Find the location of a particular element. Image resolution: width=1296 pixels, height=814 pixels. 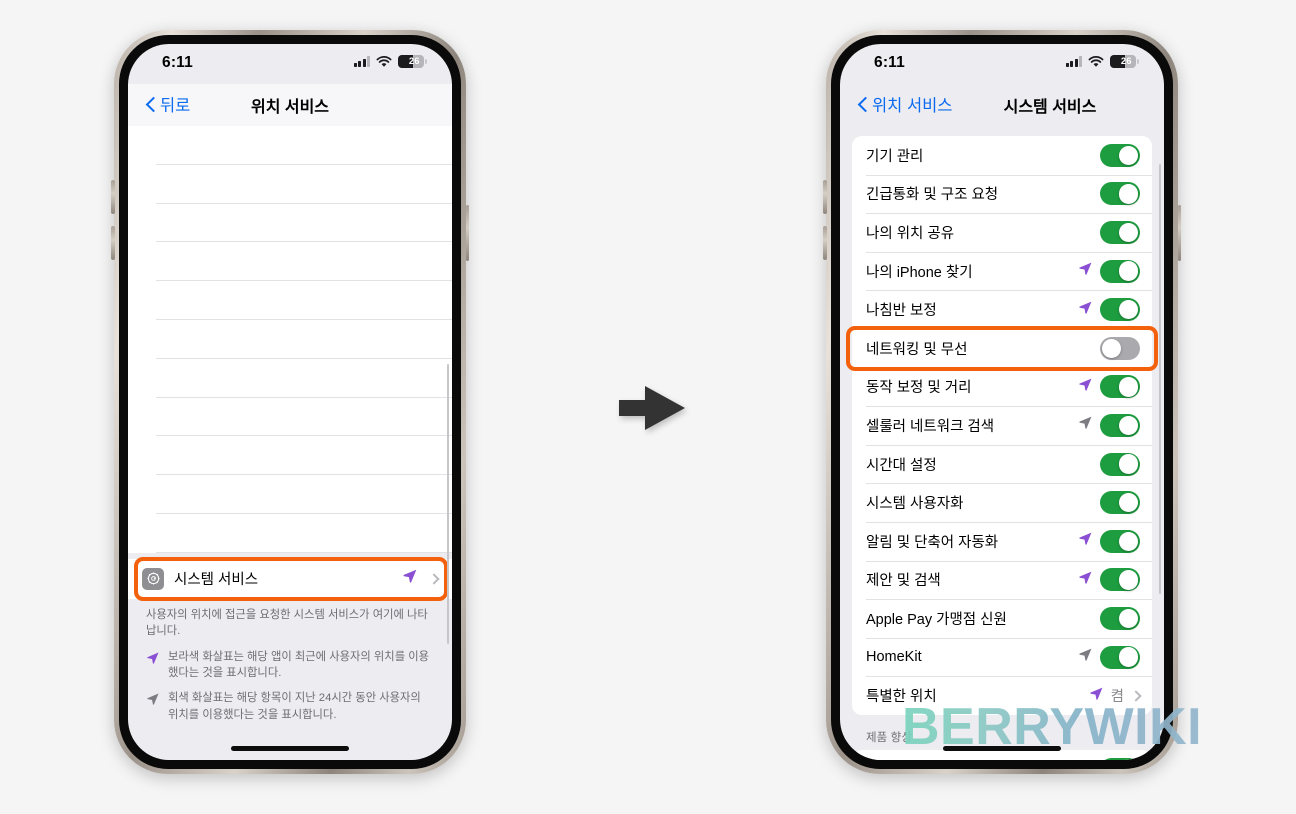

system-services-section: 시스템 서비스 is located at coordinates (290, 578).